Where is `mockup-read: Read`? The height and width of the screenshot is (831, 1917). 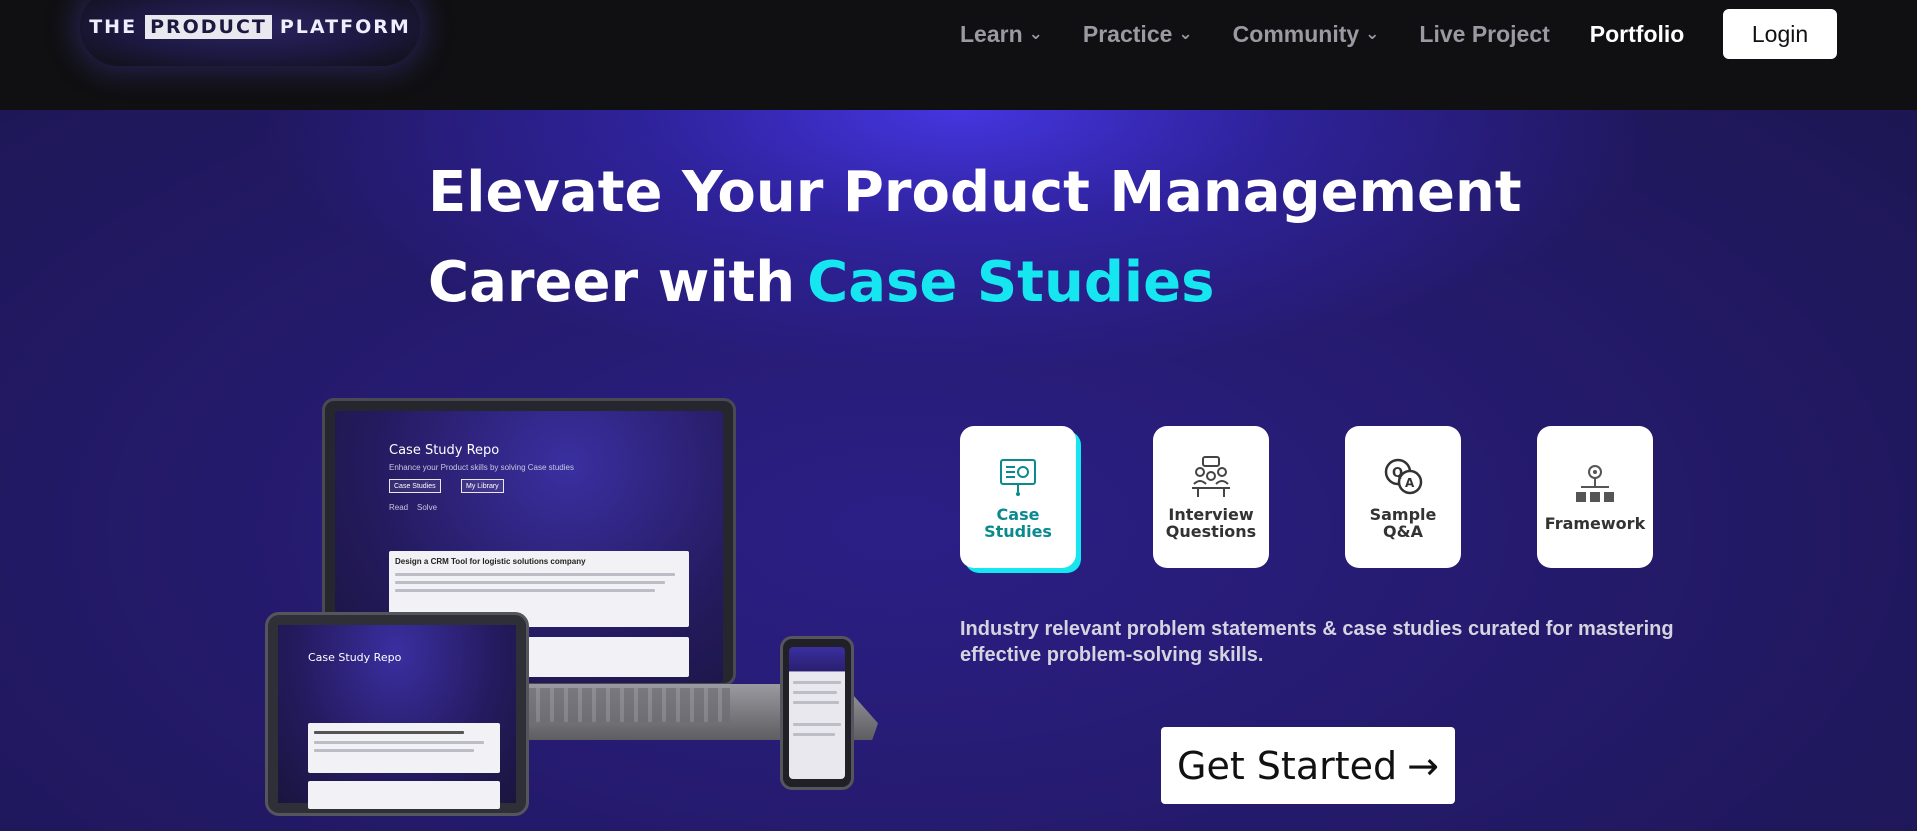 mockup-read: Read is located at coordinates (399, 507).